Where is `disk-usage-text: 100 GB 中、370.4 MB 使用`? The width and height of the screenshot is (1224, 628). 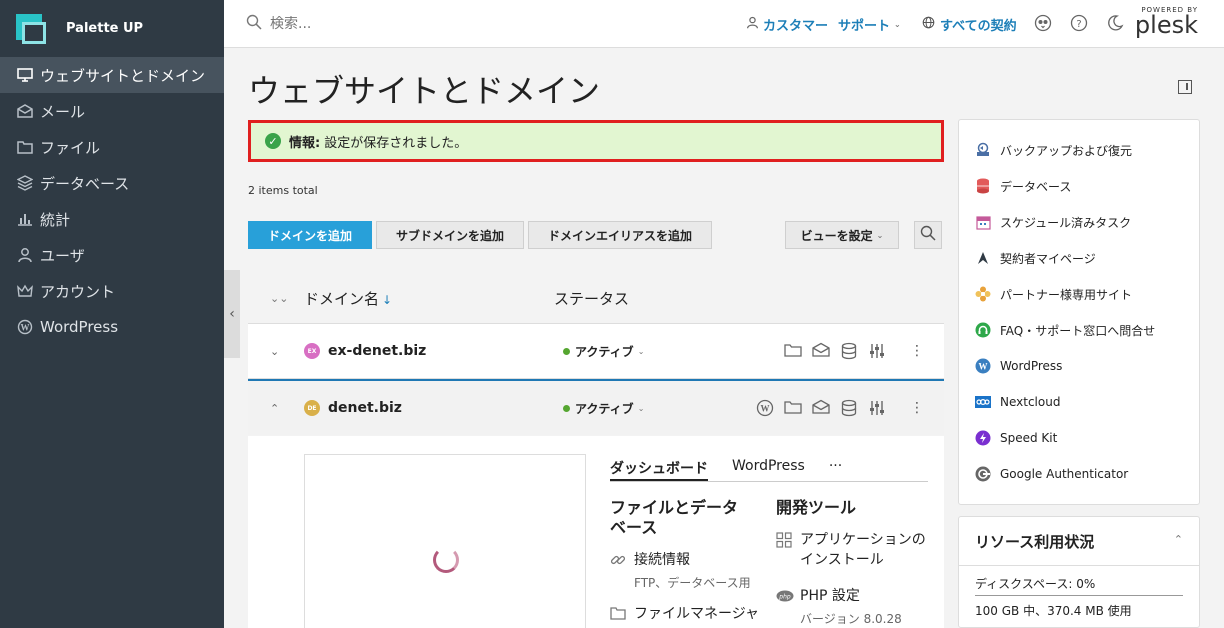
disk-usage-text: 100 GB 中、370.4 MB 使用 is located at coordinates (1053, 611).